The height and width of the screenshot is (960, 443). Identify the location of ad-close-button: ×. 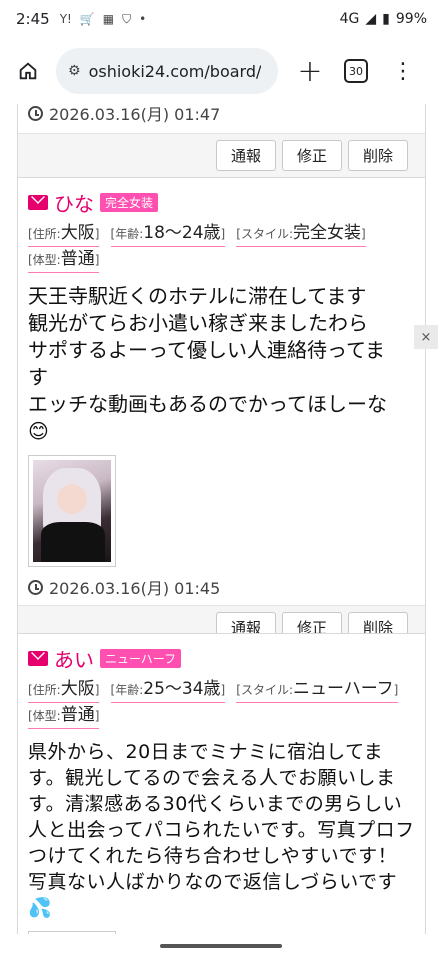
(426, 337).